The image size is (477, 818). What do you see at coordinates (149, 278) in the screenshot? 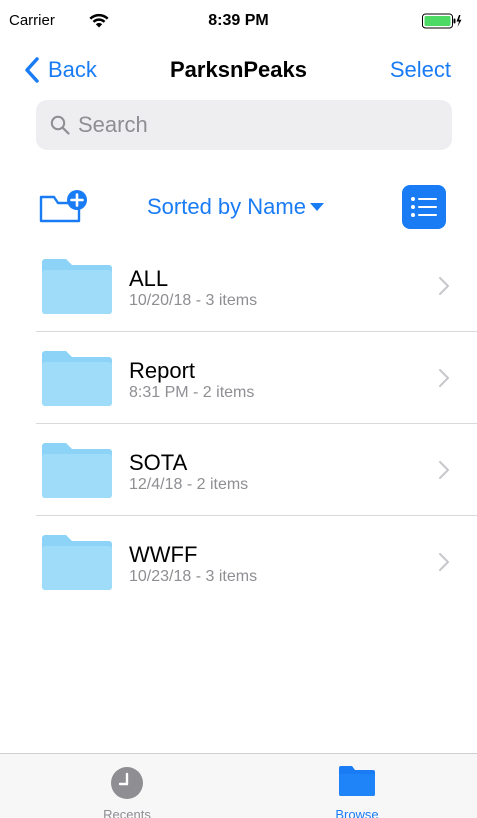
I see `folder-name: ALL` at bounding box center [149, 278].